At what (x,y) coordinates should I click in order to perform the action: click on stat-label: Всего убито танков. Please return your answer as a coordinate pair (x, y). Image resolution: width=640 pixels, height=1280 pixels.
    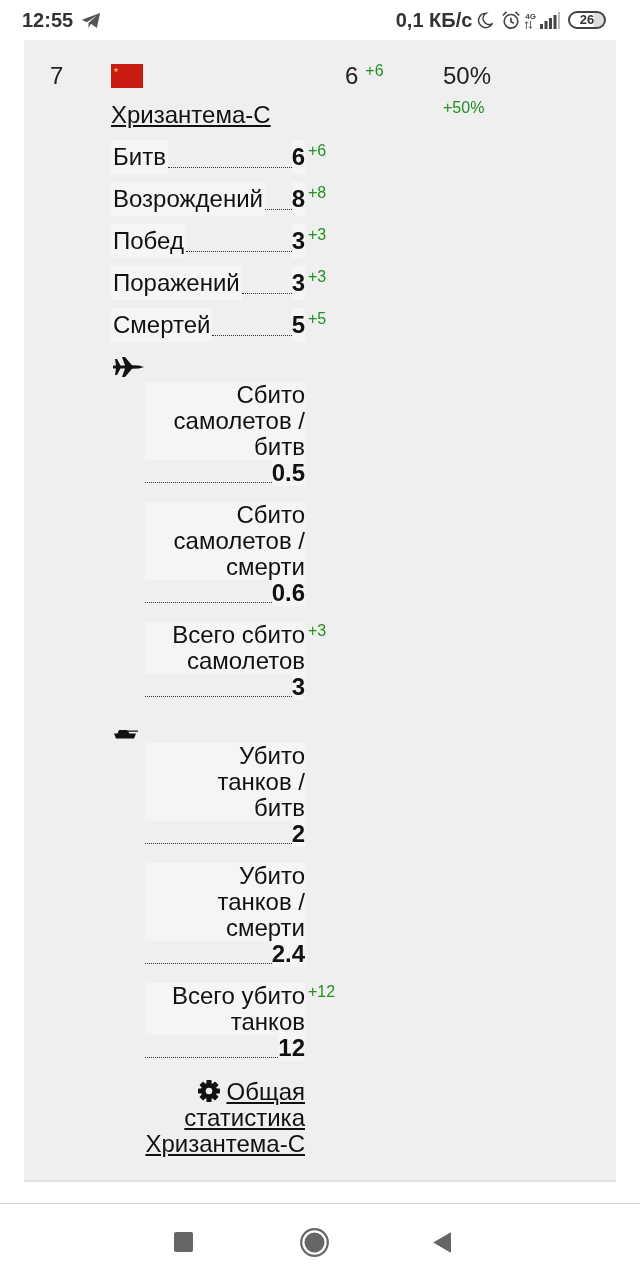
    Looking at the image, I should click on (225, 1009).